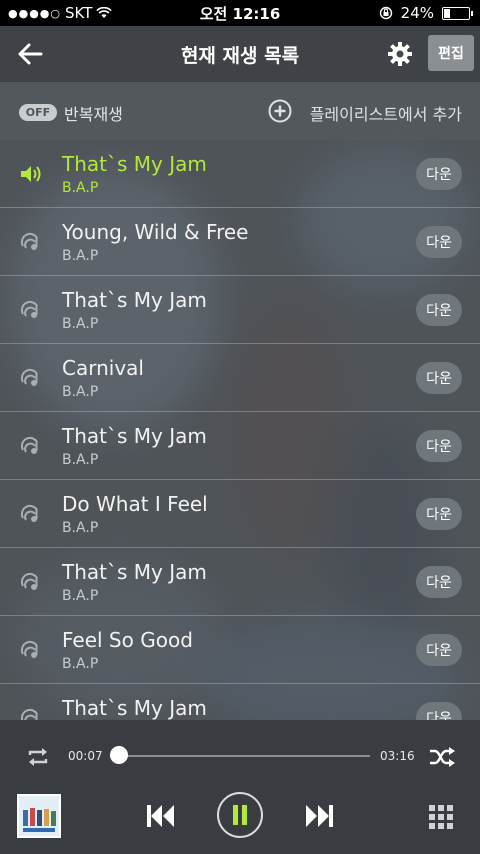 Image resolution: width=480 pixels, height=854 pixels. Describe the element at coordinates (240, 111) in the screenshot. I see `playlist-toolbar: OFF 반복재생 플레이리스트에서 추가` at that location.